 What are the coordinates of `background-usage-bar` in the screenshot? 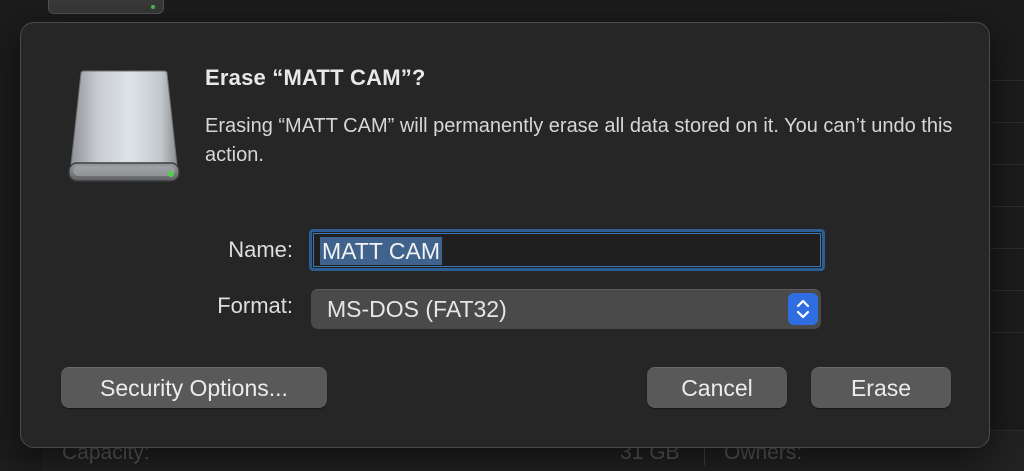 It's located at (106, 7).